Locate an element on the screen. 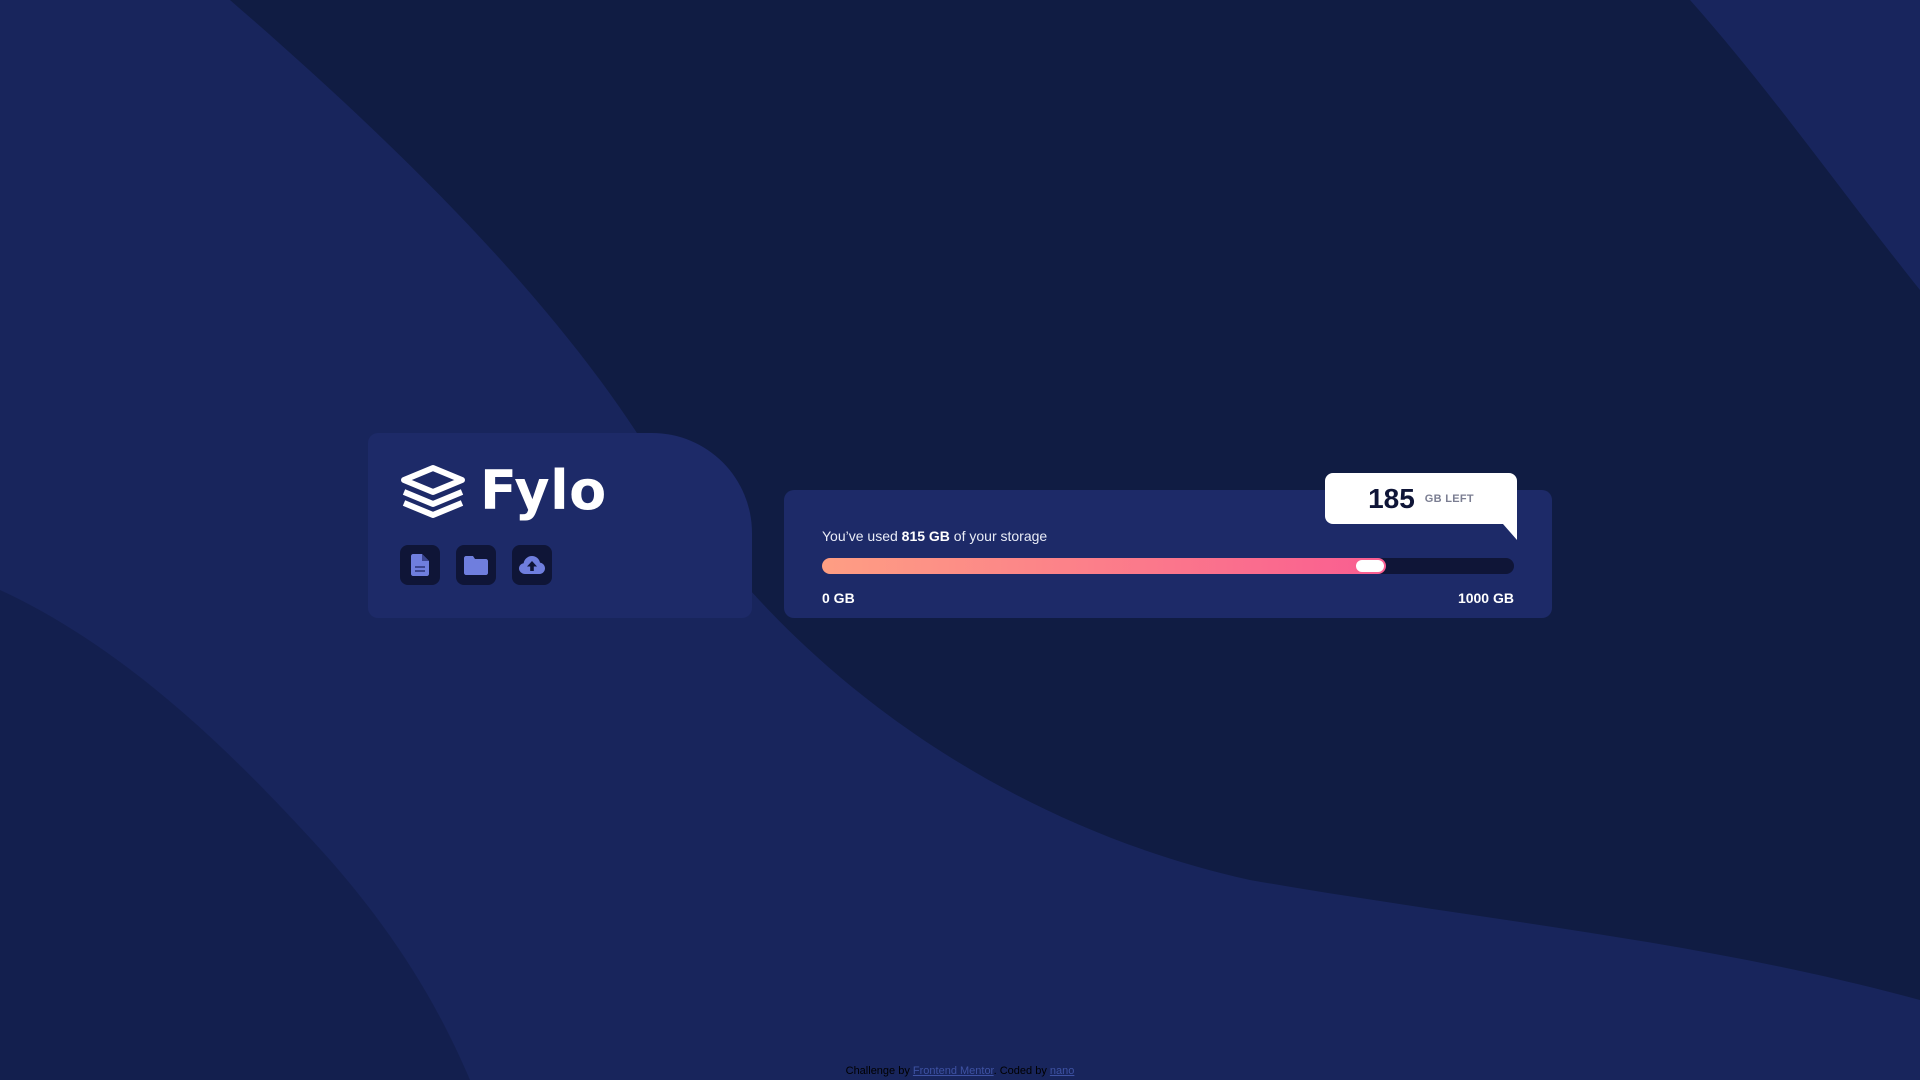  upload-cloud-icon is located at coordinates (532, 565).